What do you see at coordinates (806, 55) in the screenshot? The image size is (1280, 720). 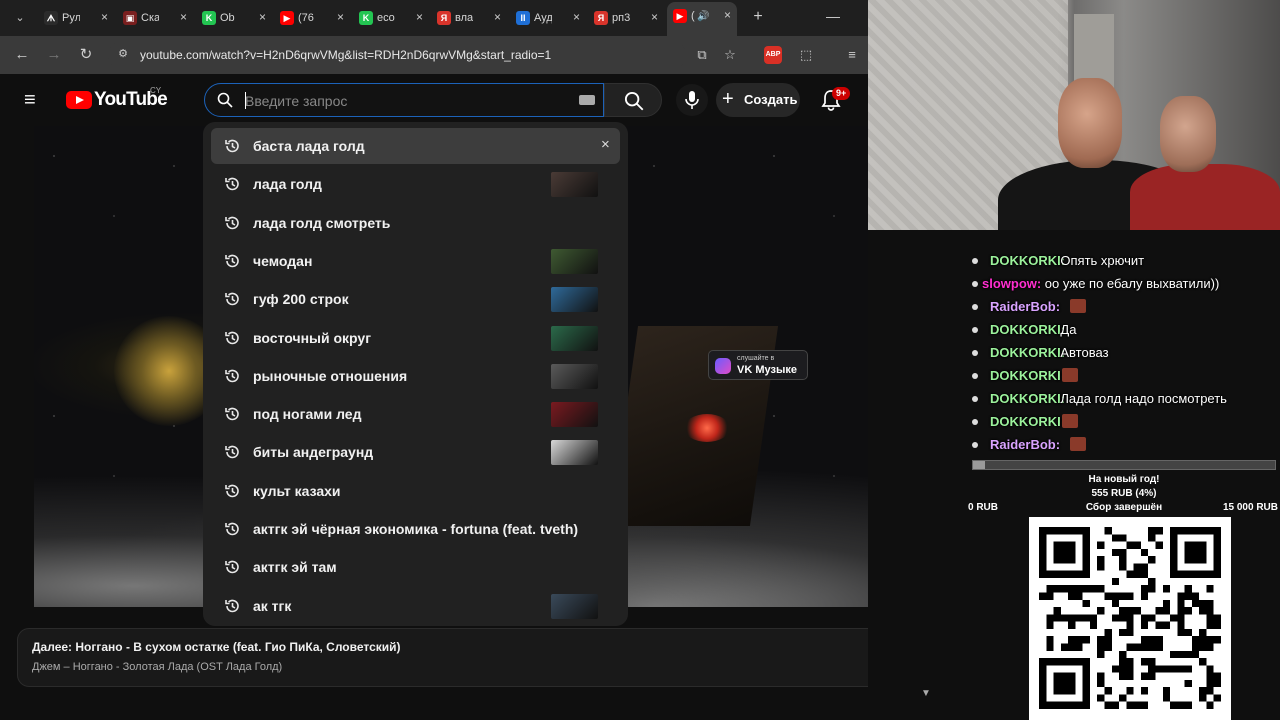 I see `extensions-puzzle-icon: ⬚` at bounding box center [806, 55].